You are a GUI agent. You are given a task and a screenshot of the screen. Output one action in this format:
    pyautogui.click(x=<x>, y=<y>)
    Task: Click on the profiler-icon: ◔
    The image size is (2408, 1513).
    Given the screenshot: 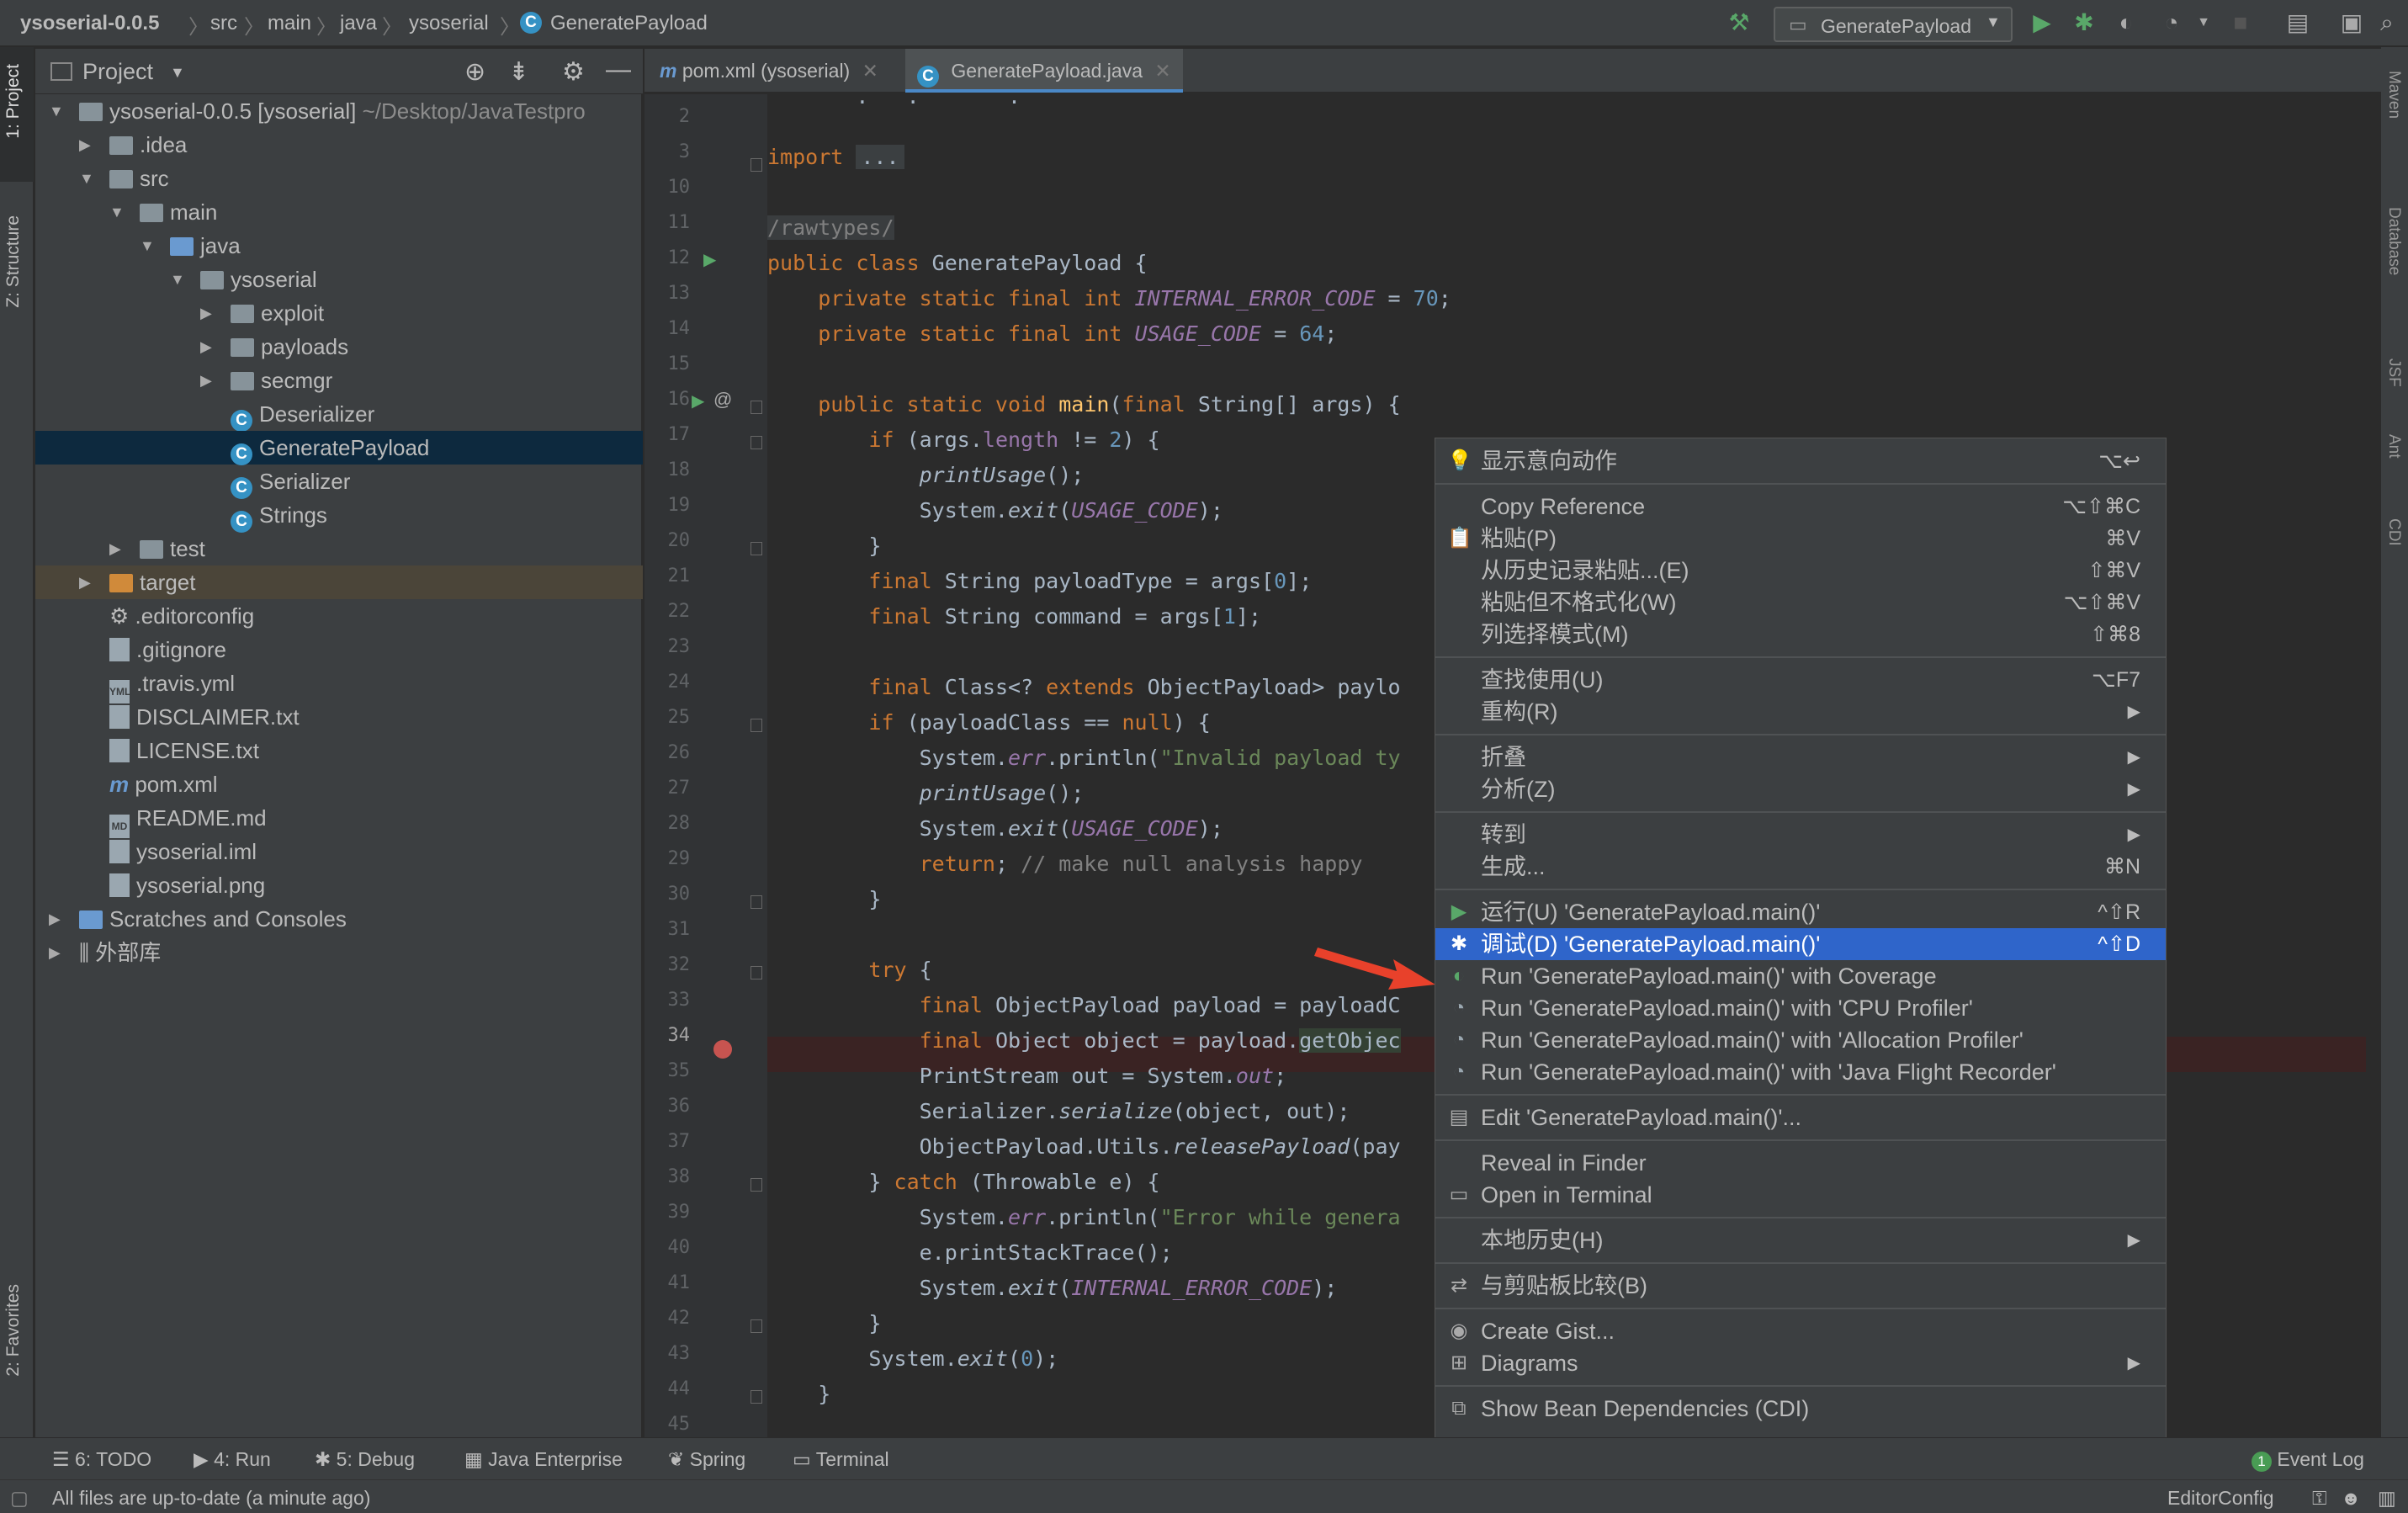 What is the action you would take?
    pyautogui.click(x=2171, y=22)
    